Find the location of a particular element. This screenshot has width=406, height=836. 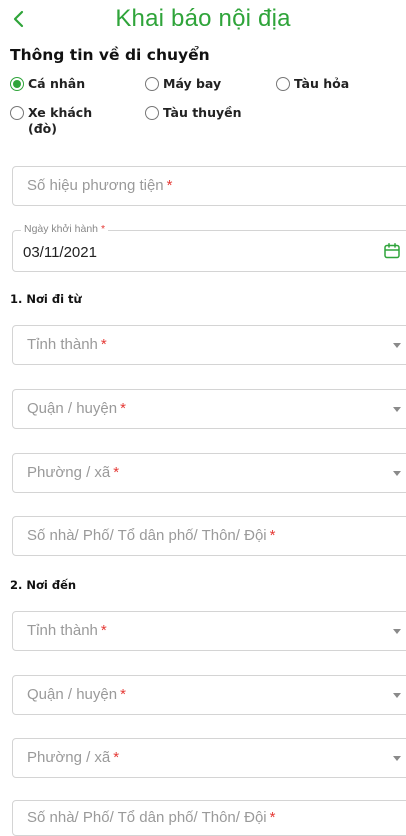

vehicle-number-input: Số hiệu phương tiện * is located at coordinates (209, 186).